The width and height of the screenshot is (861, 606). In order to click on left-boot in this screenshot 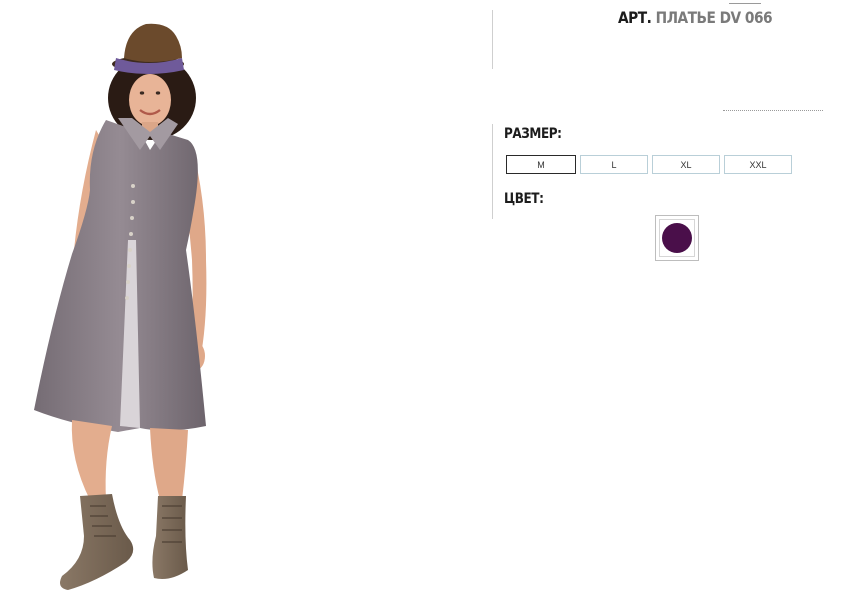, I will do `click(97, 542)`.